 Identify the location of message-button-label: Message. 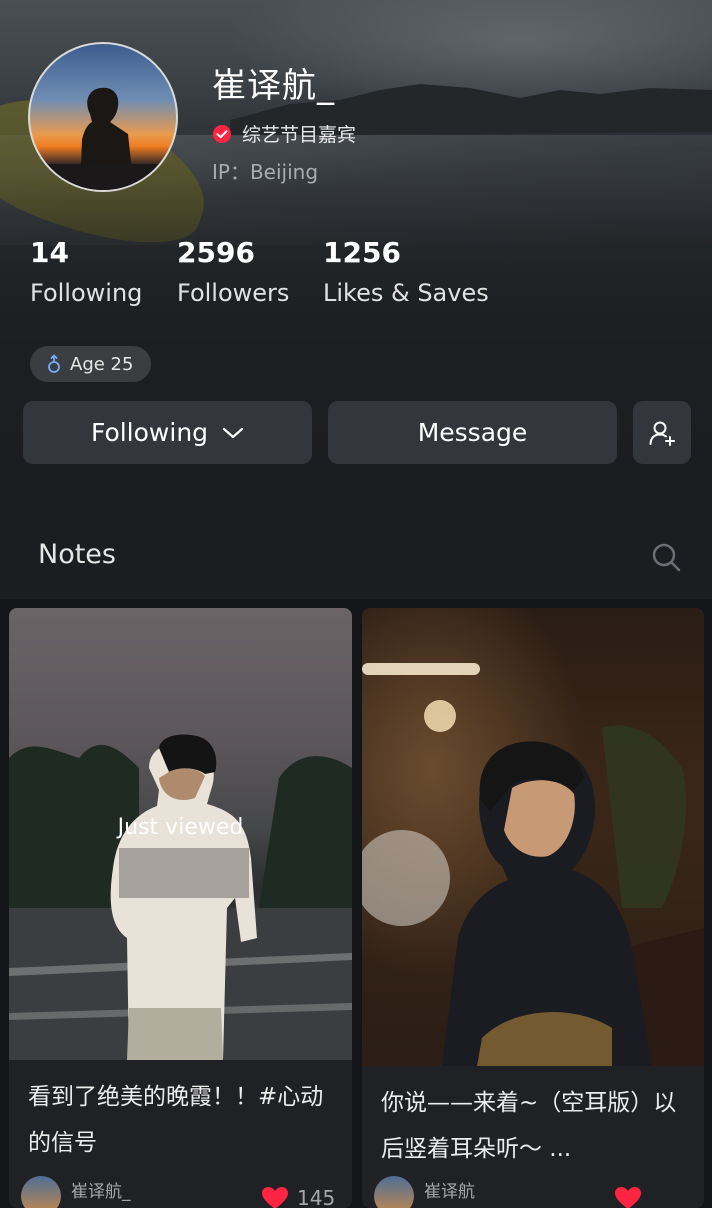
(472, 432).